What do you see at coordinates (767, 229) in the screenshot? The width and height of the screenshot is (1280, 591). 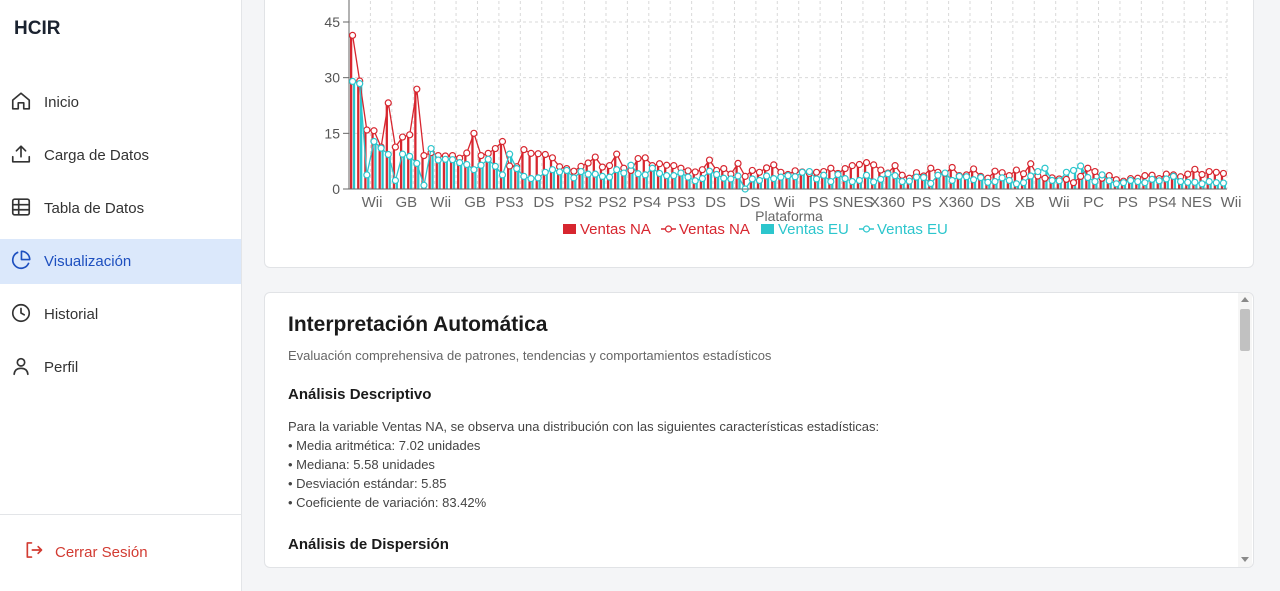 I see `legend-swatch-bar` at bounding box center [767, 229].